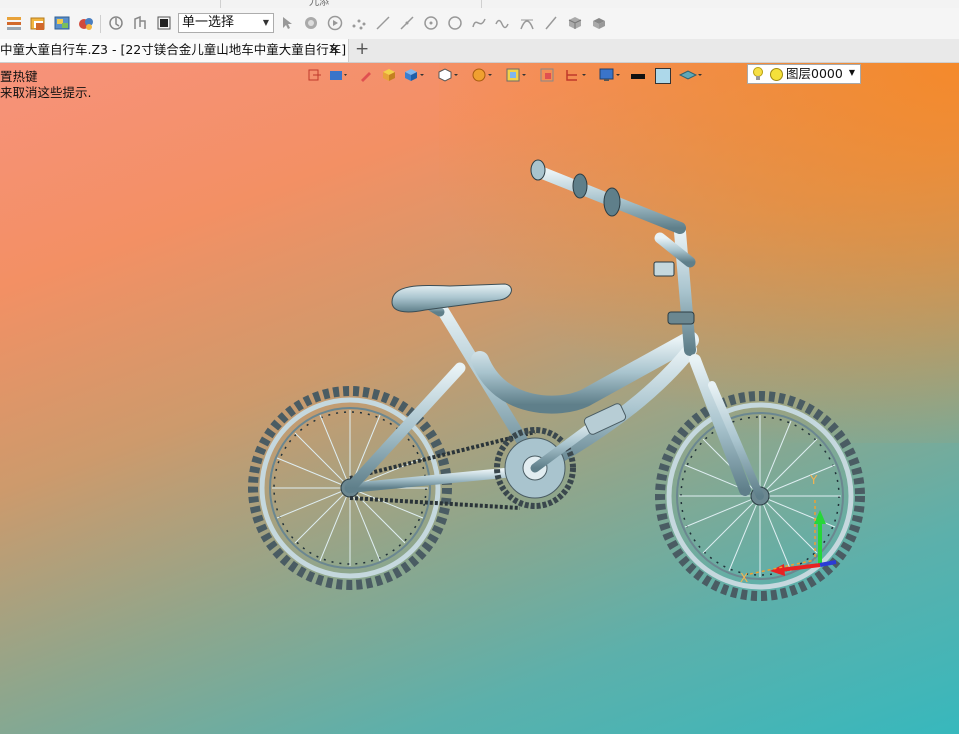 This screenshot has width=959, height=734. I want to click on tab-document: 中童大童自行车.Z3 - [22寸镁合金儿童山地车中童大童自行车] ✕, so click(174, 50).